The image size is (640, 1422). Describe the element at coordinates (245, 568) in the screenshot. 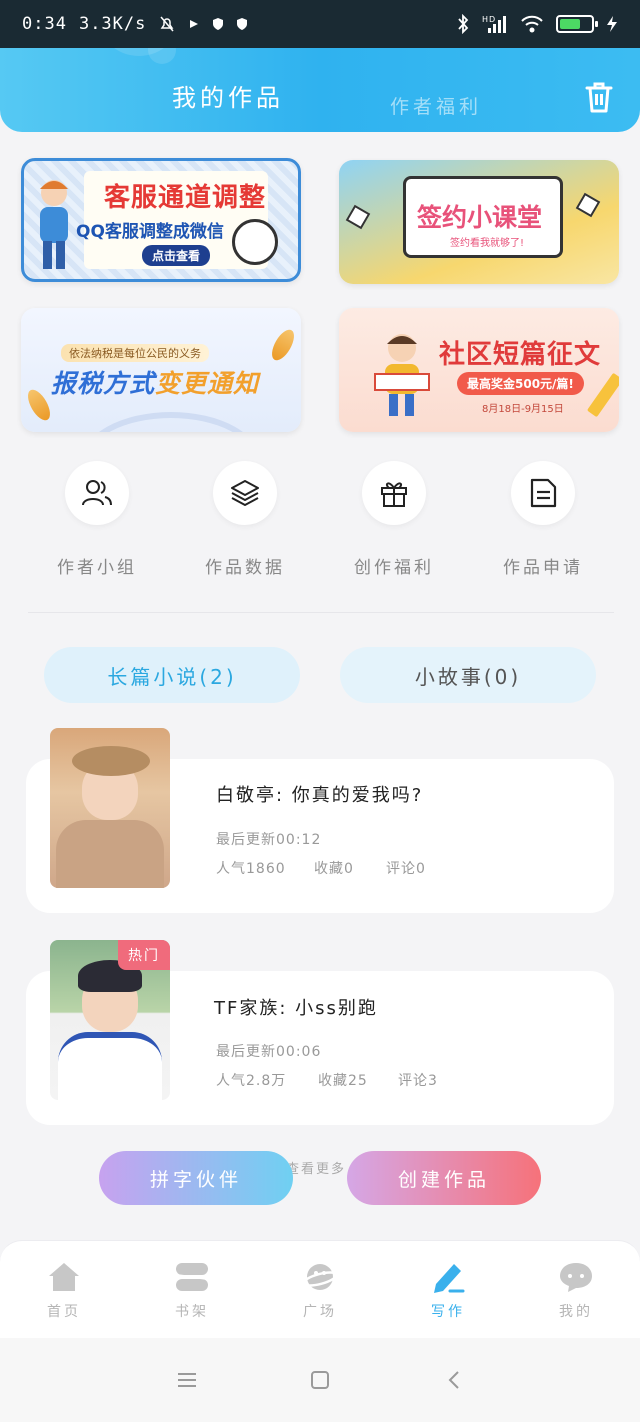

I see `action-label: 作品数据` at that location.